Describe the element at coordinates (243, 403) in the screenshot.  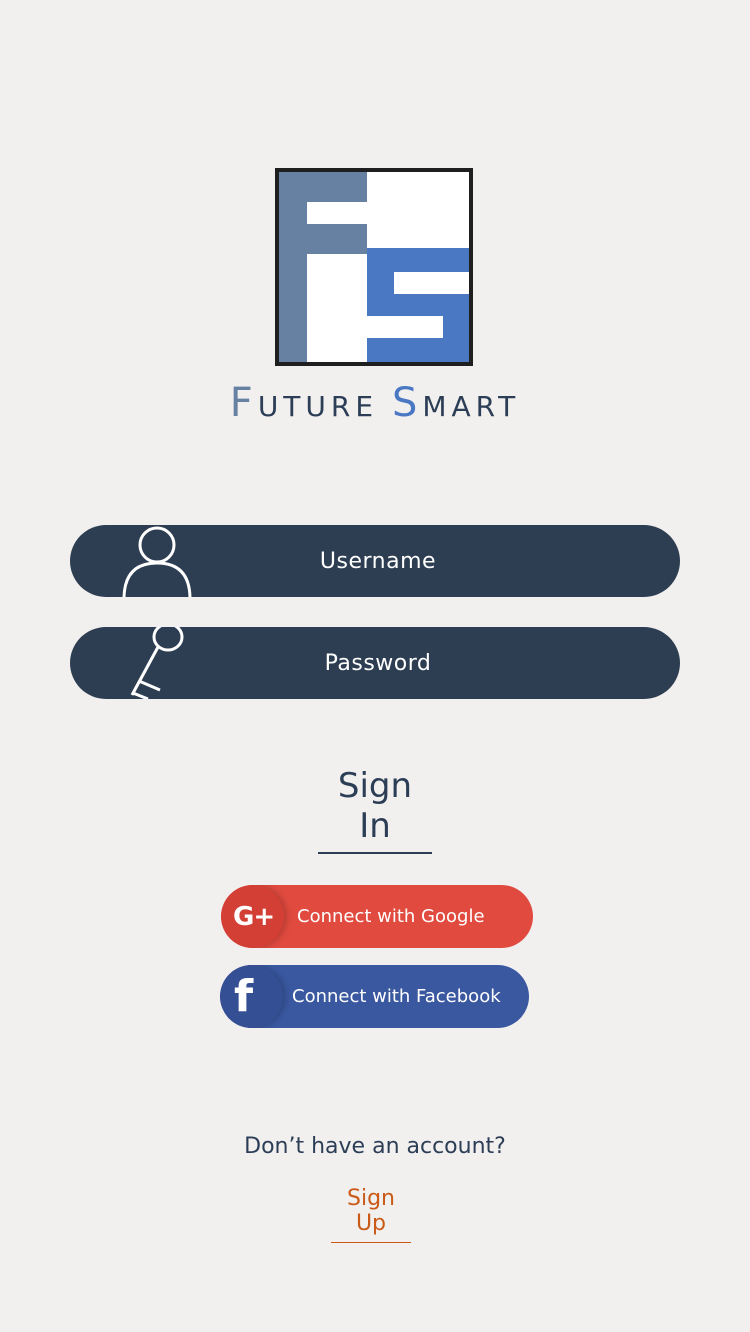
I see `brand-letter-f: F` at that location.